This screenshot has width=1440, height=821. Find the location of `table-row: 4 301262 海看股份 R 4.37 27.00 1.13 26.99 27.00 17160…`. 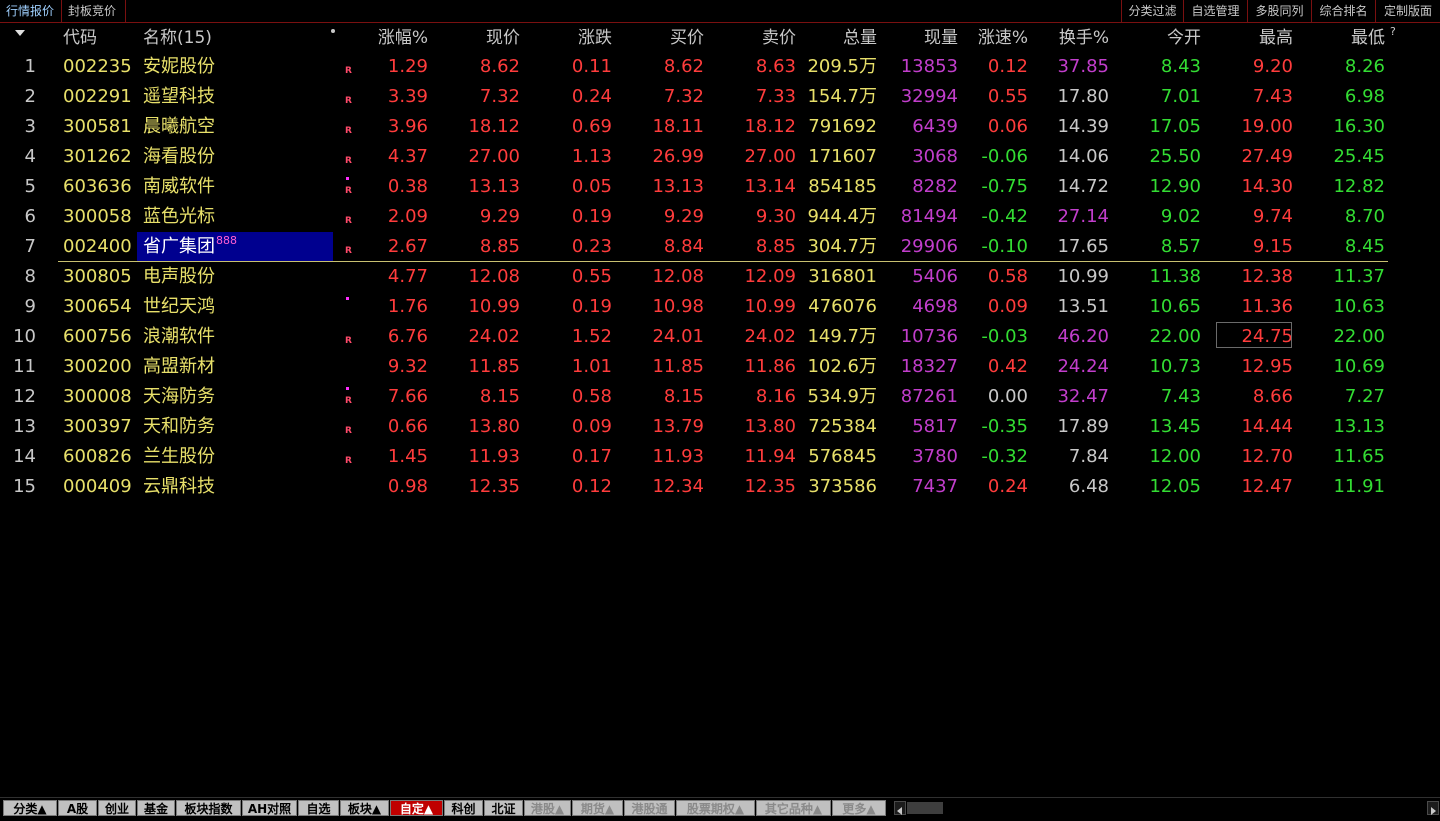

table-row: 4 301262 海看股份 R 4.37 27.00 1.13 26.99 27.00 17160… is located at coordinates (720, 157).